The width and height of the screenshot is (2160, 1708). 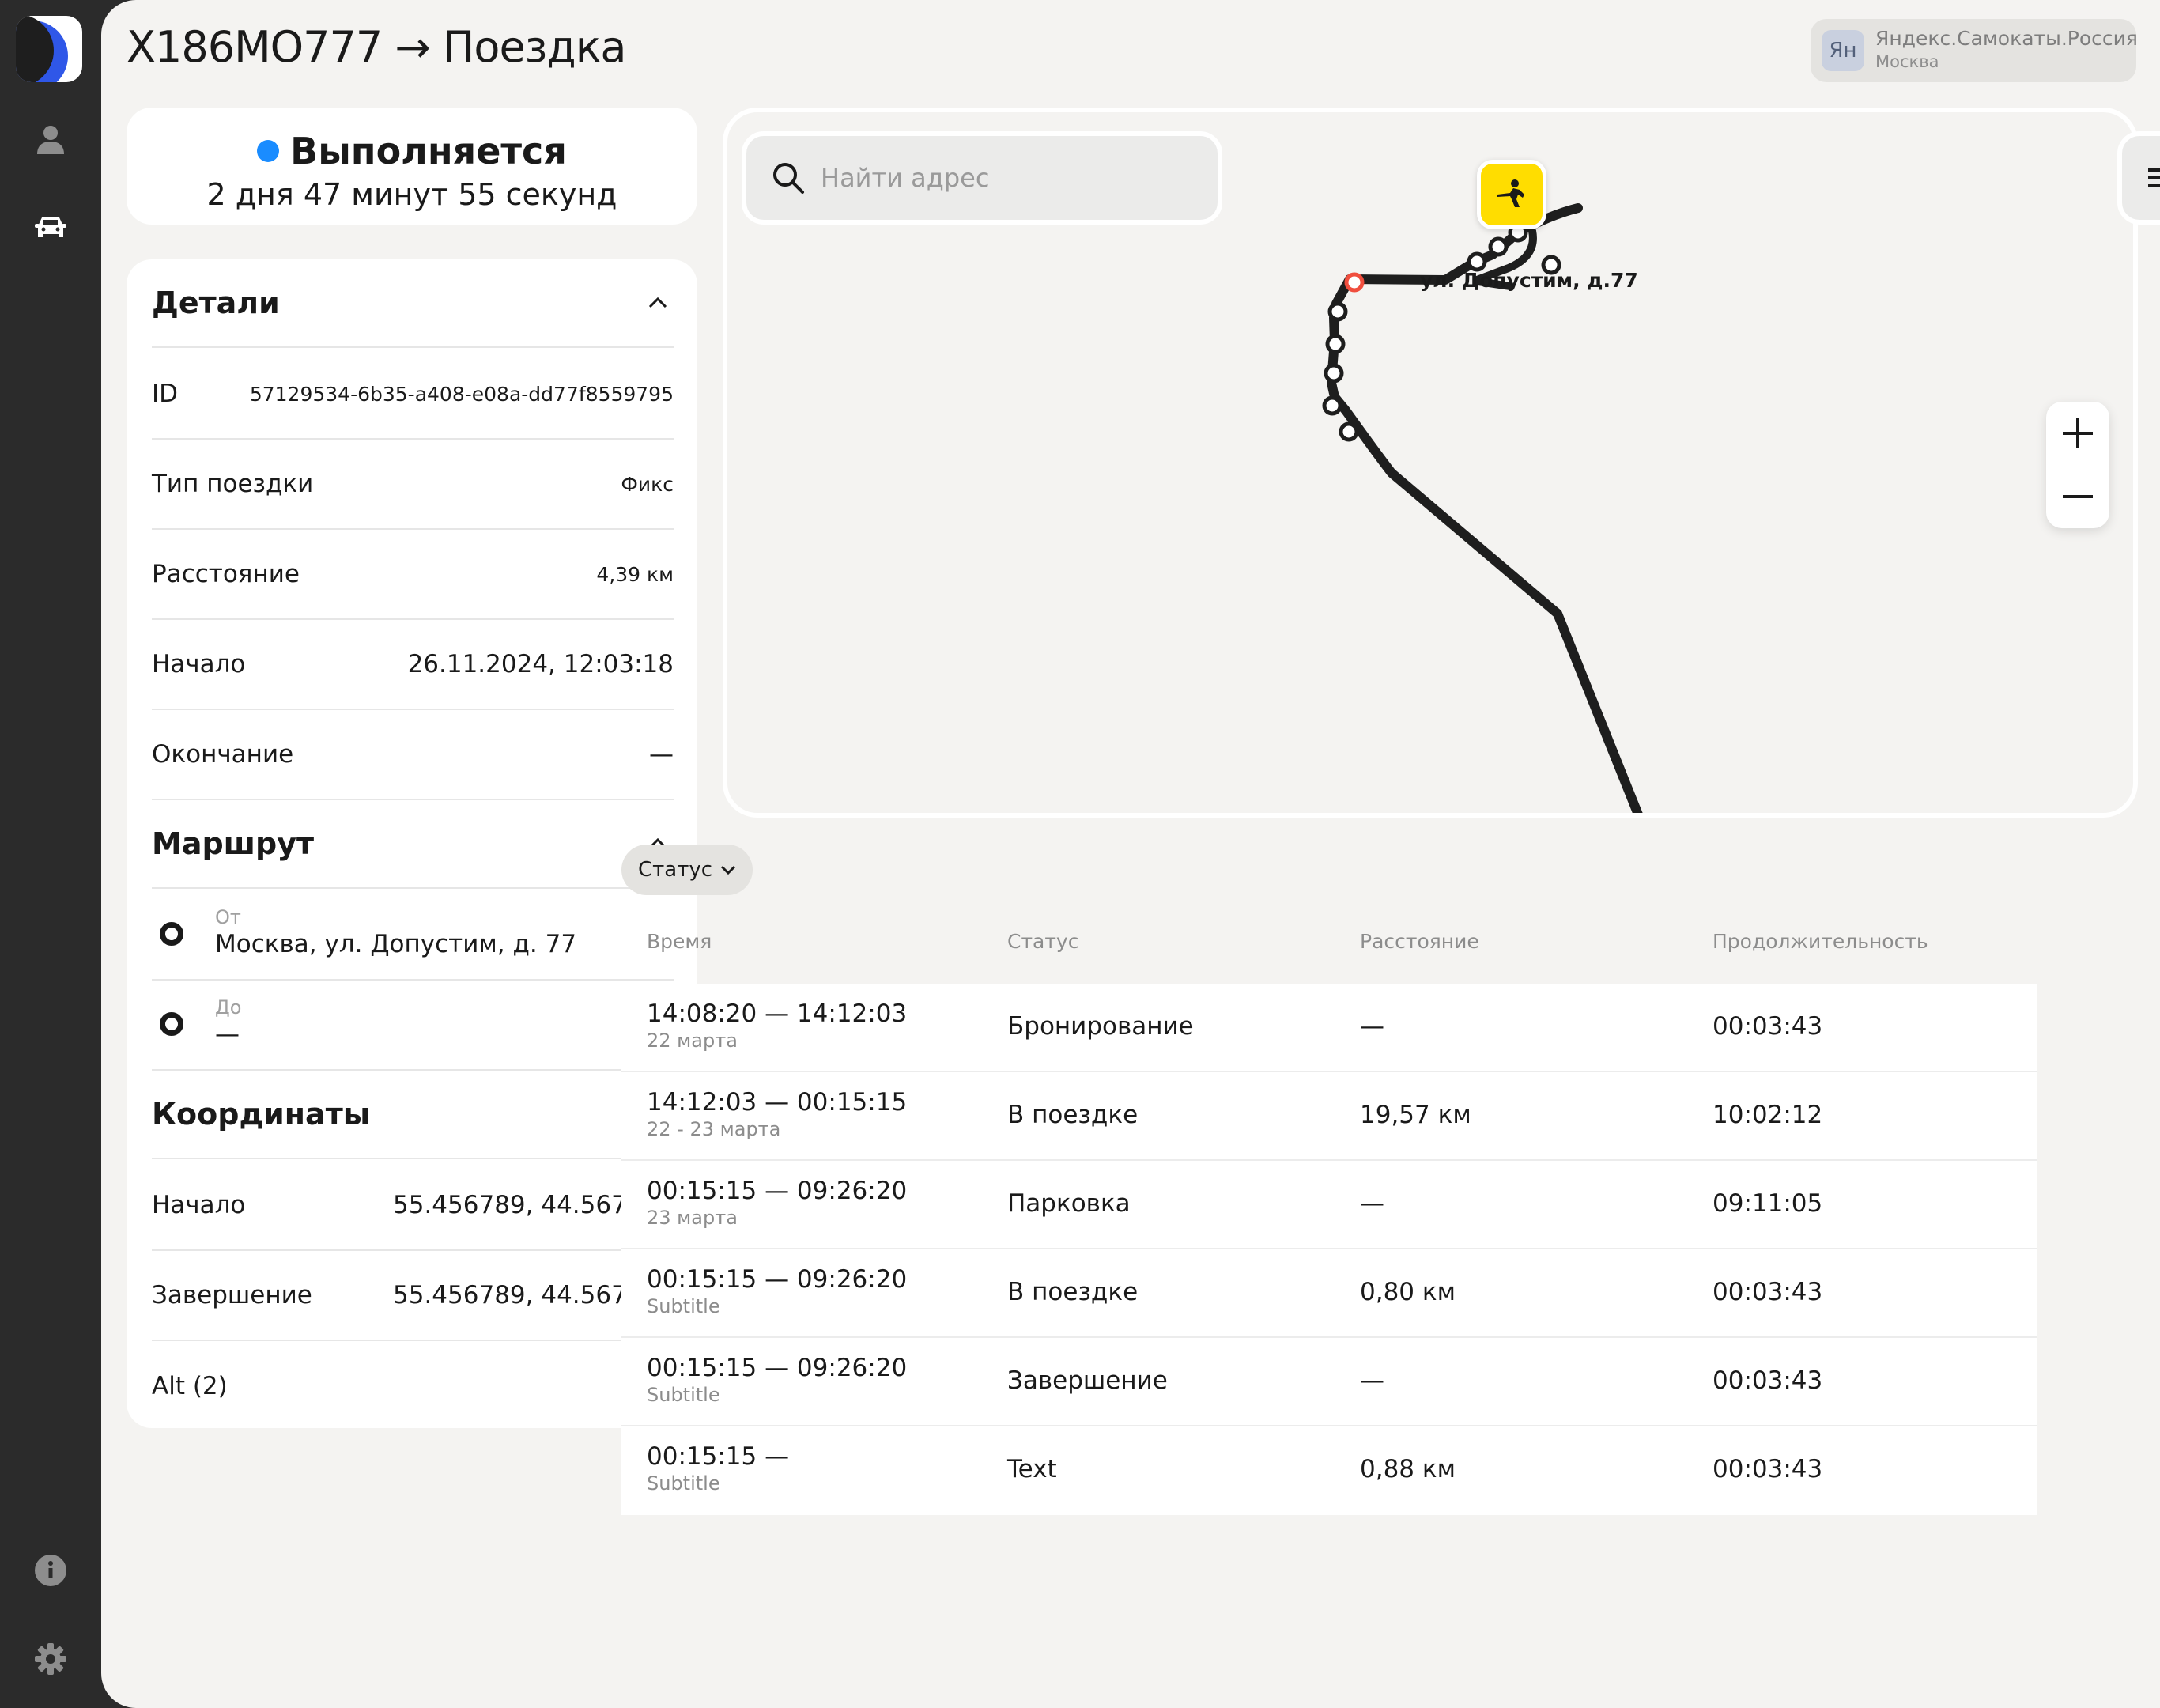 What do you see at coordinates (662, 755) in the screenshot?
I see `detail-value: —` at bounding box center [662, 755].